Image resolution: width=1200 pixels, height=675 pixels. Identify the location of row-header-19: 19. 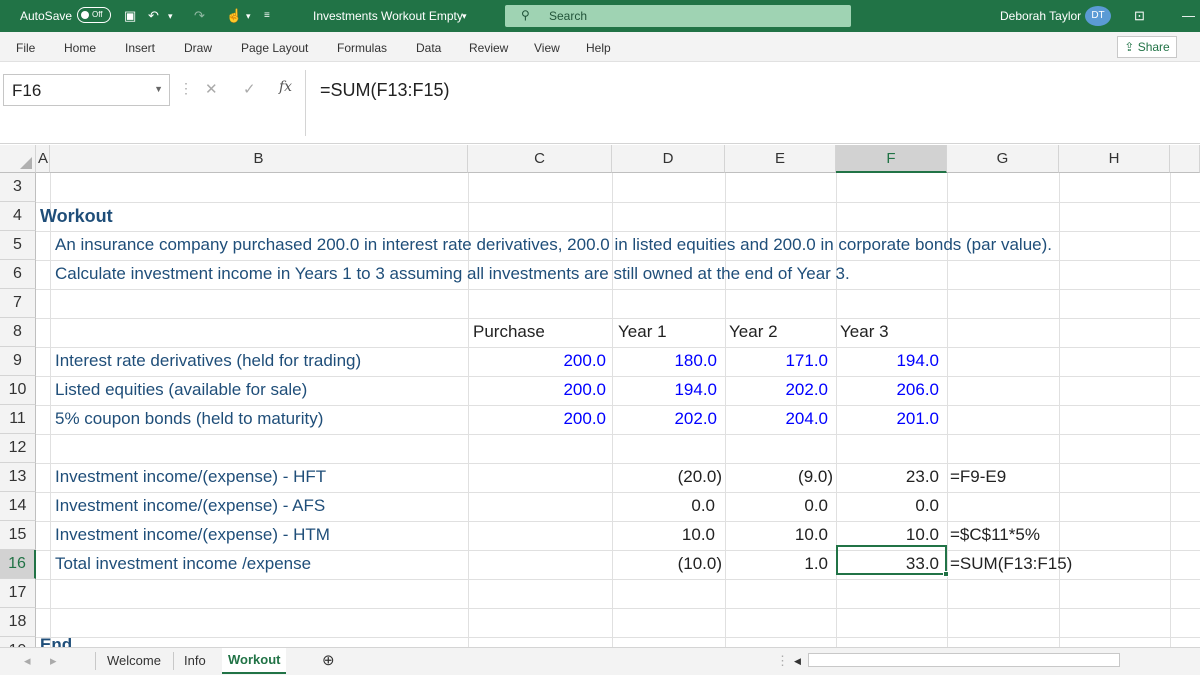
(18, 642).